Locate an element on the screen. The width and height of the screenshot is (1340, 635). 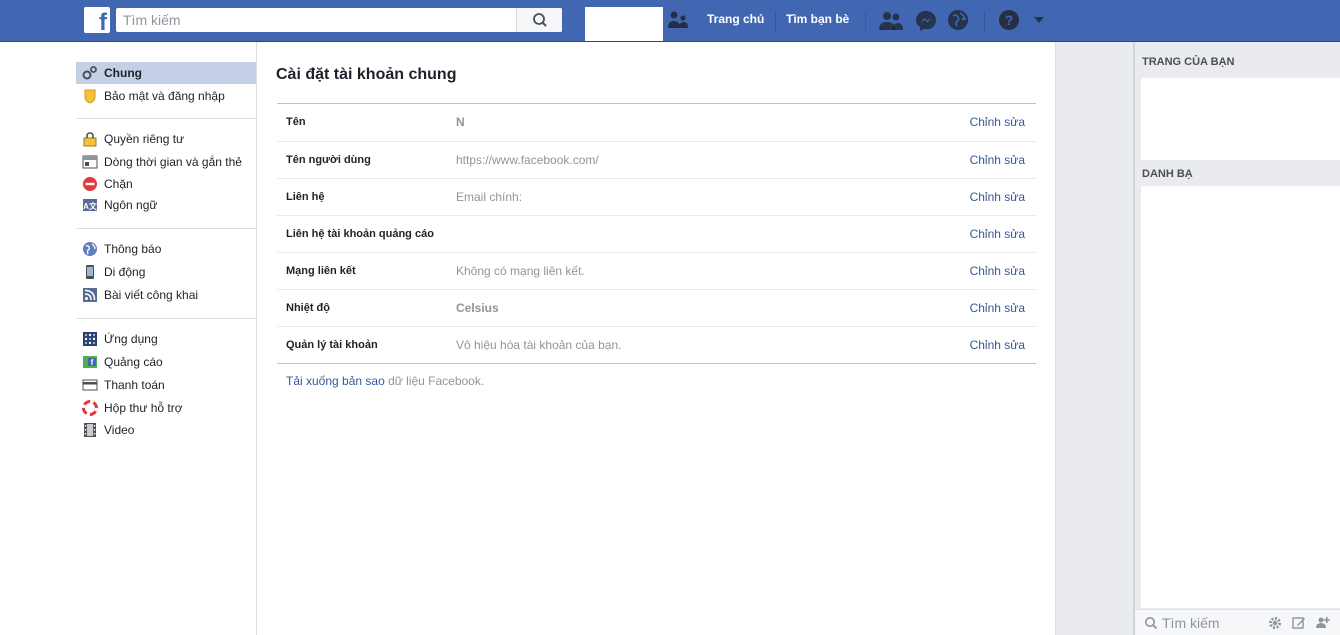
setting-value: Celsius is located at coordinates (477, 308).